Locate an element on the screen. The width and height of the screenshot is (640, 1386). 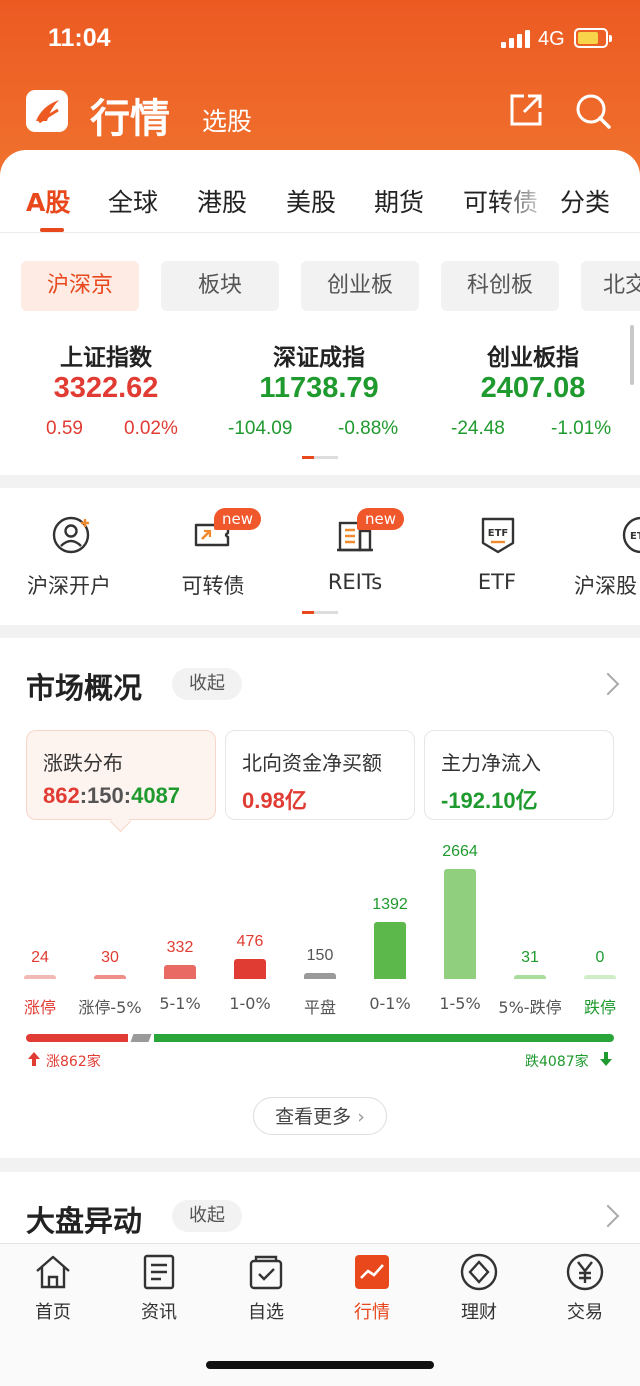
quick-entry-sh-sz-stock: 沪深股 is located at coordinates (607, 585).